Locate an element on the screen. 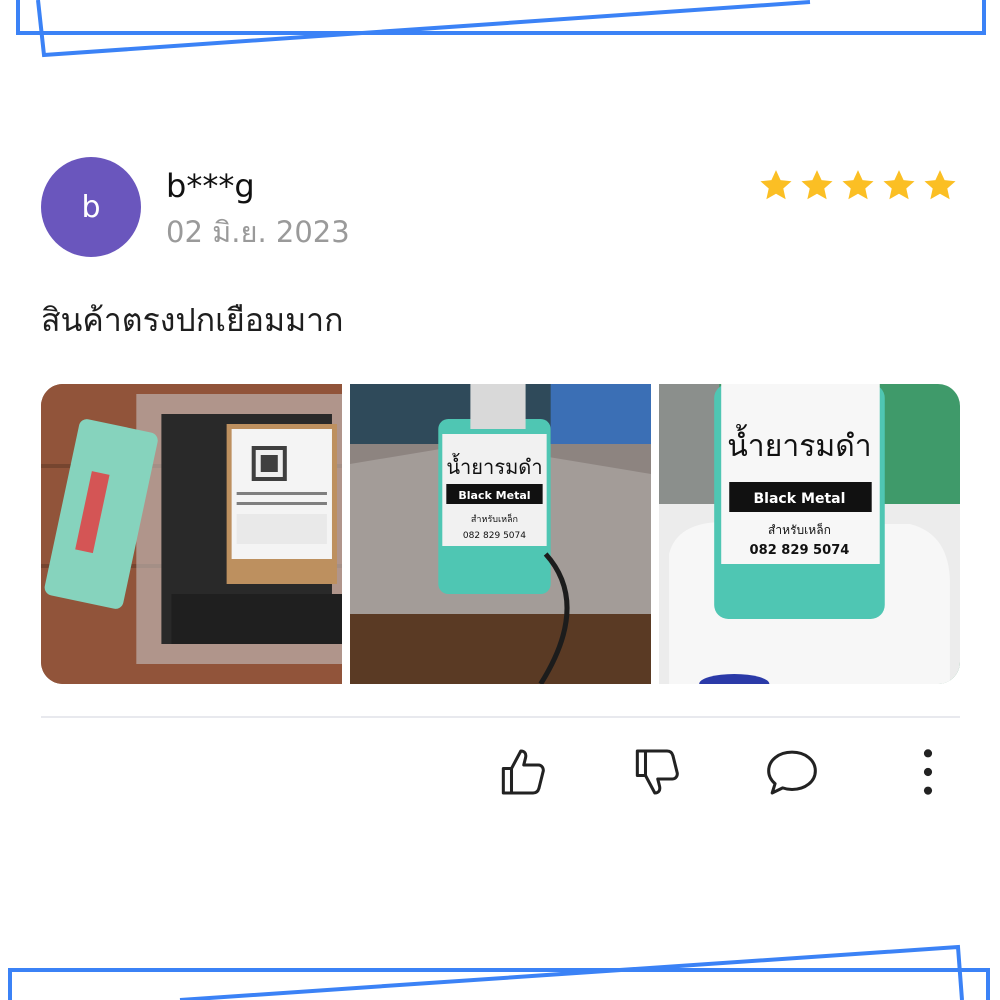 This screenshot has width=1000, height=1000. like-button is located at coordinates (522, 772).